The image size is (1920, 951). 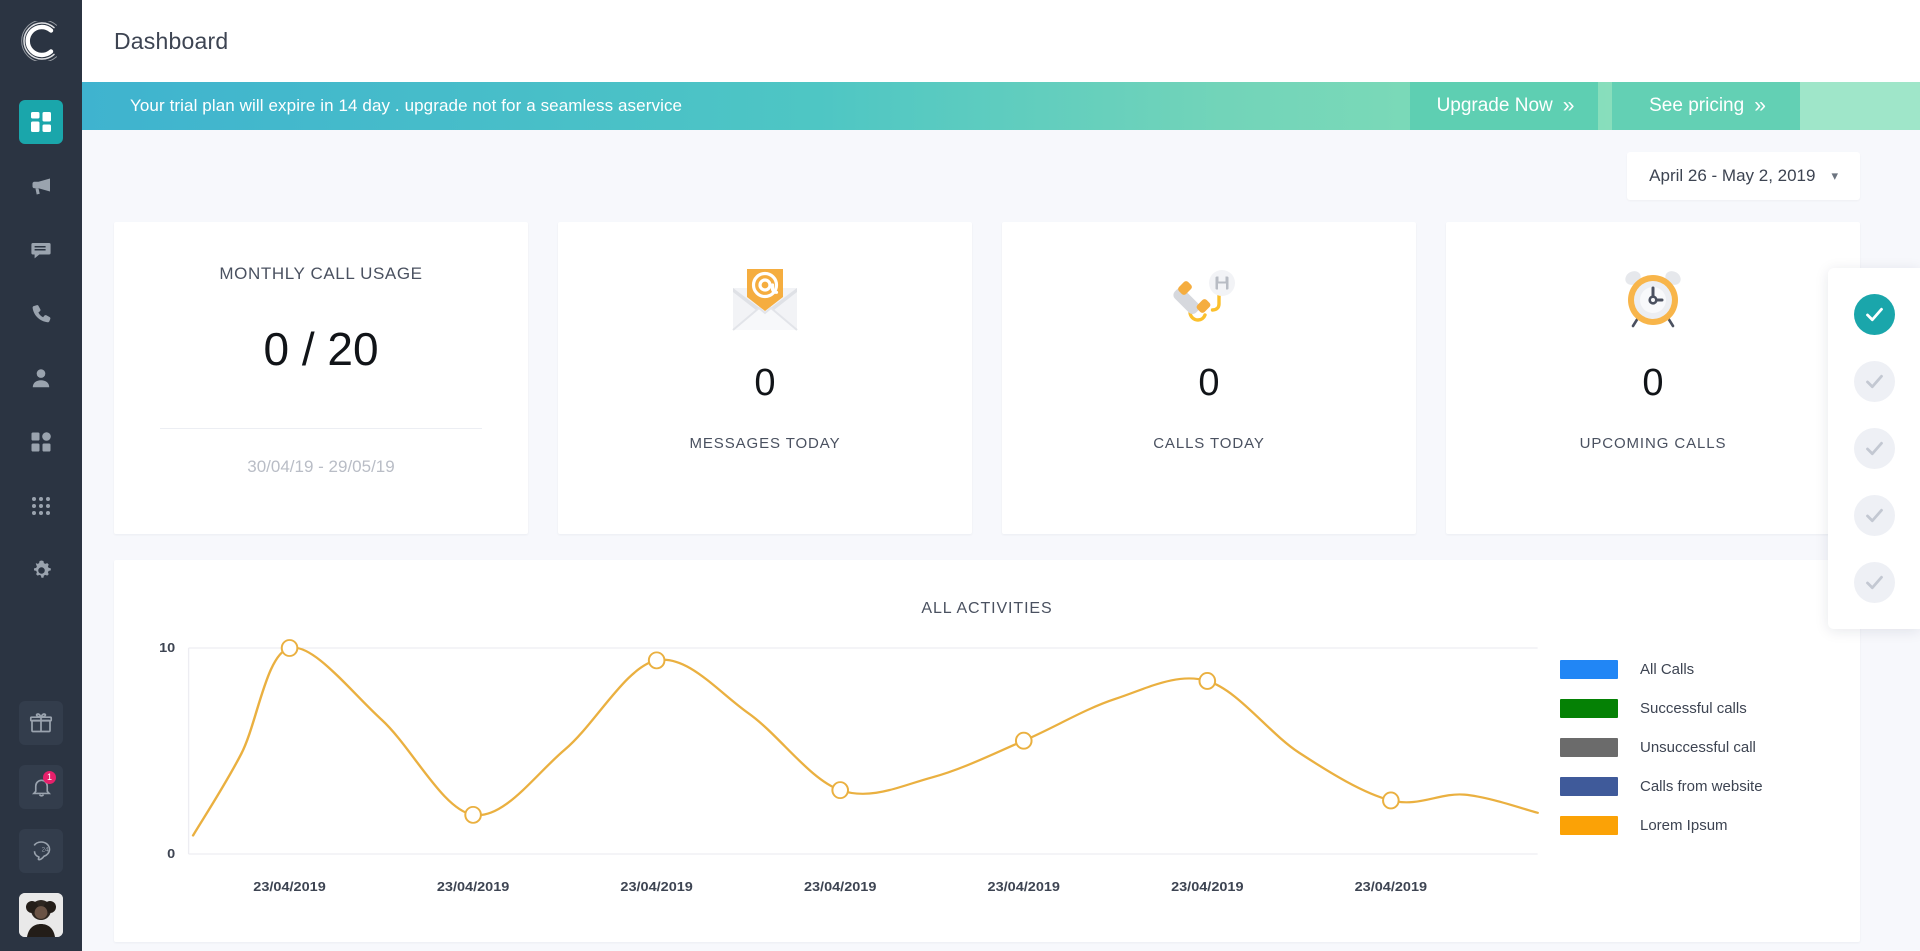 I want to click on onboarding-checklist, so click(x=1874, y=448).